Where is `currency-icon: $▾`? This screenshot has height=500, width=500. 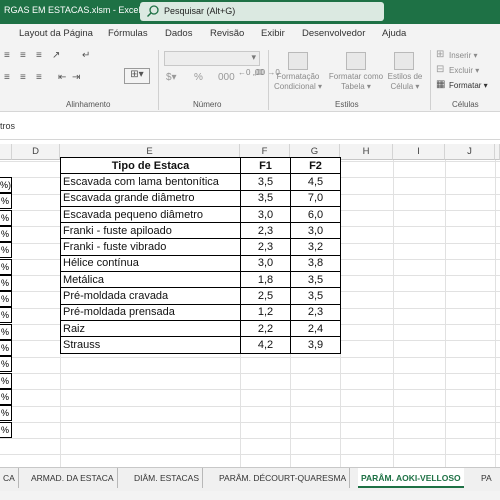 currency-icon: $▾ is located at coordinates (171, 77).